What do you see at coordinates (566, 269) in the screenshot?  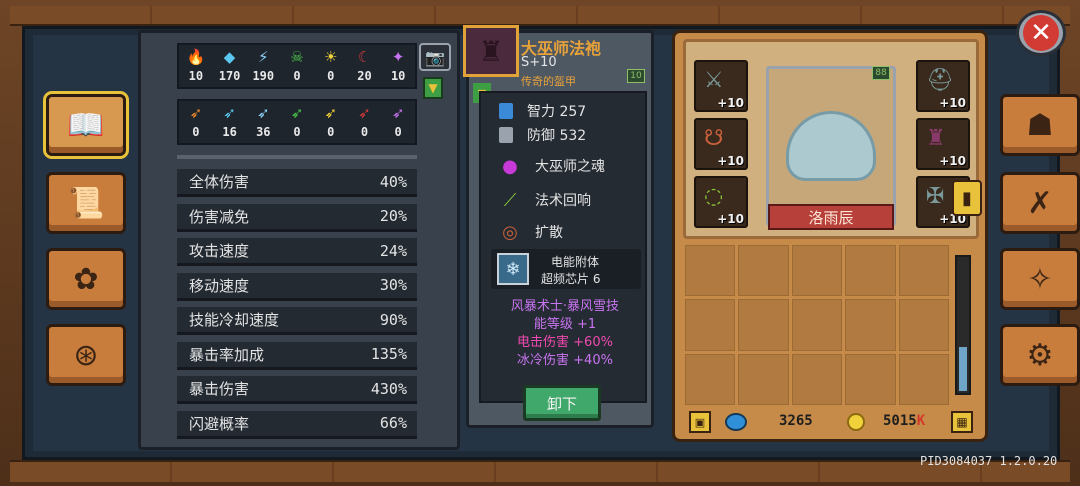 I see `overclock-chip: ❄ 电能附体 超频芯片 6` at bounding box center [566, 269].